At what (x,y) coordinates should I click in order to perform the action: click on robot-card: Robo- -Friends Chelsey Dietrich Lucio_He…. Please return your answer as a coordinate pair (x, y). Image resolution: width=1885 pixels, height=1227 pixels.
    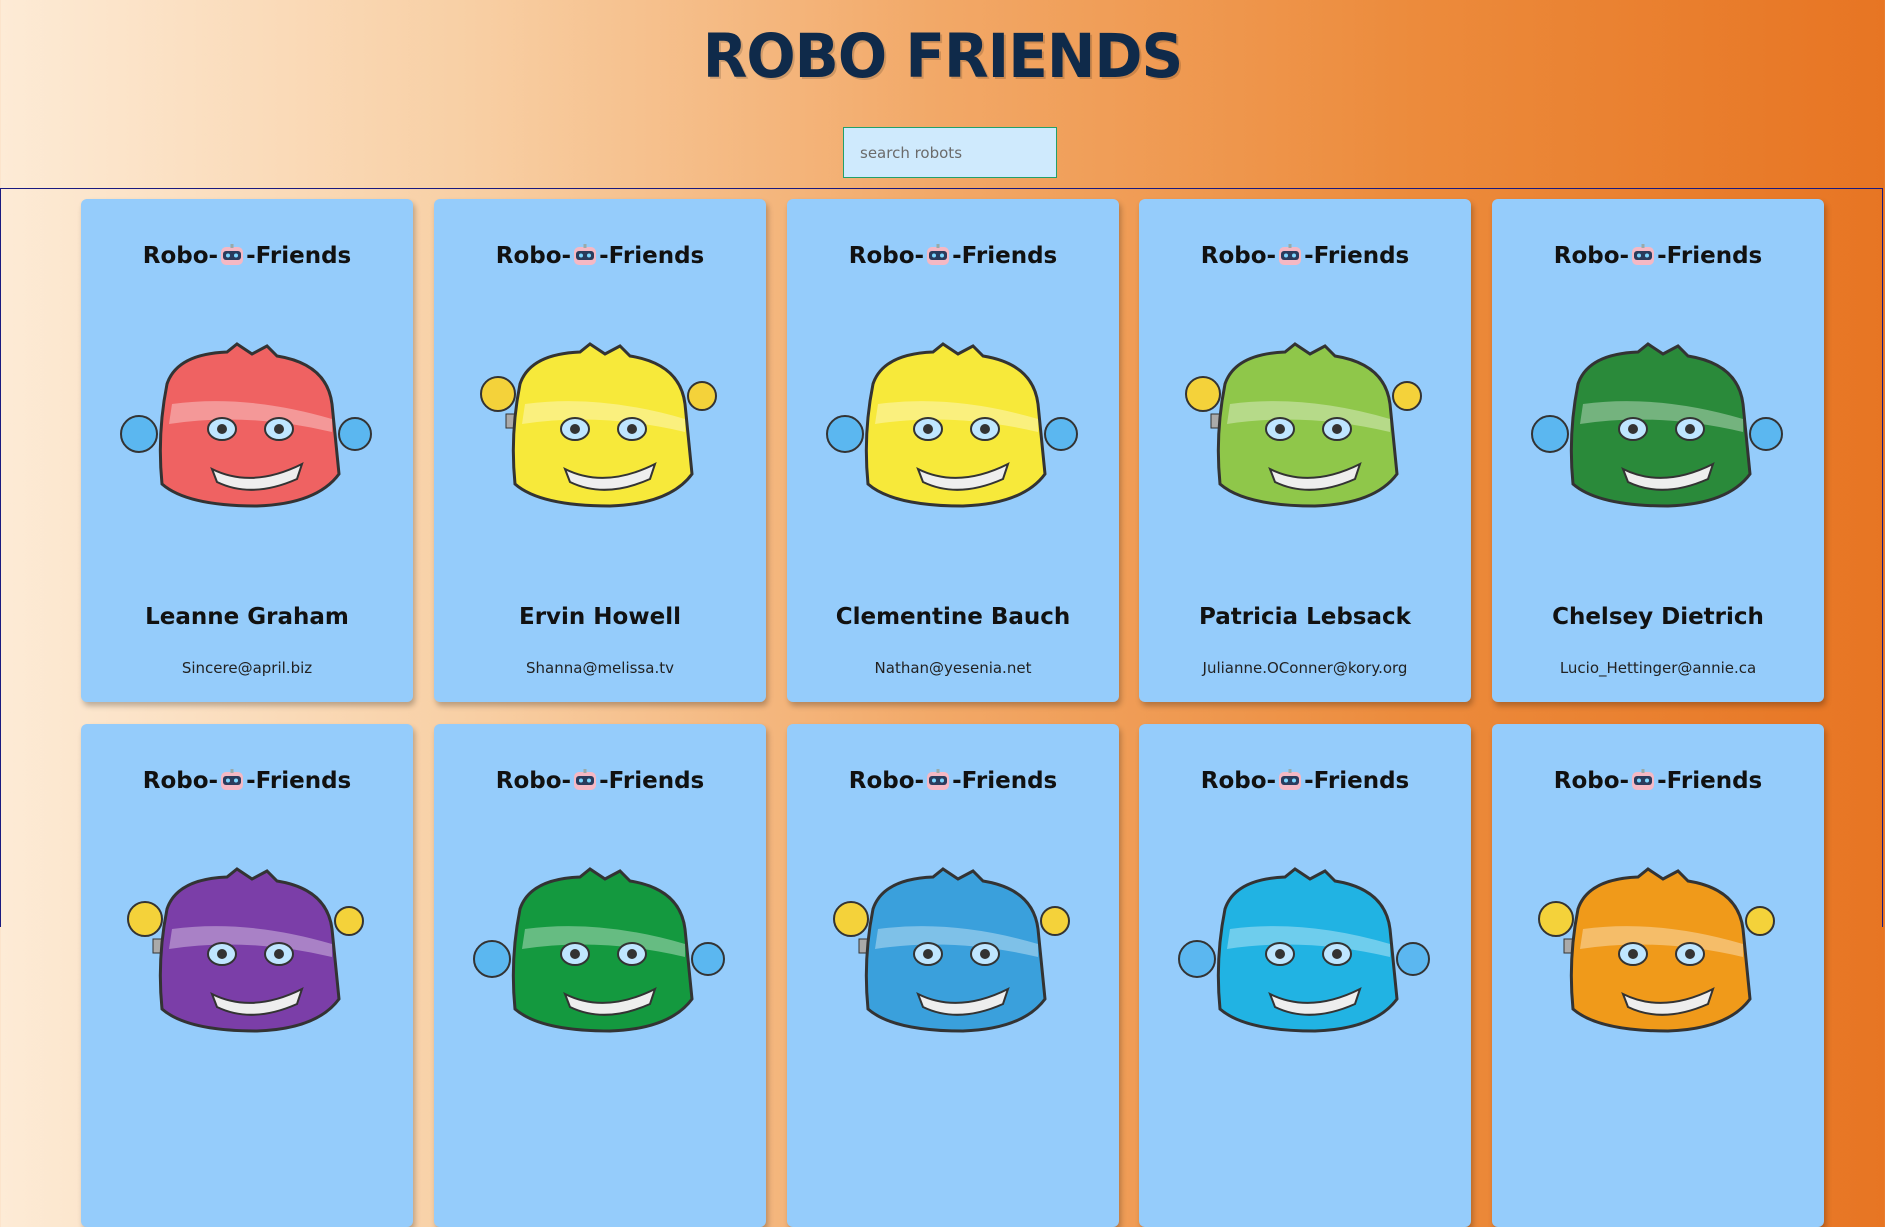
    Looking at the image, I should click on (1658, 450).